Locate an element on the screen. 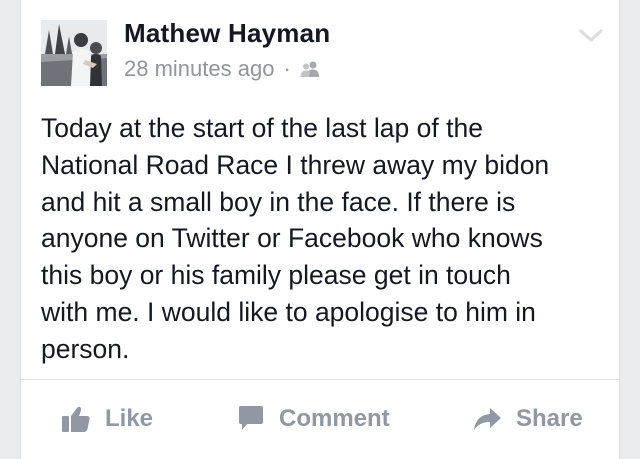 The image size is (640, 459). friends-icon is located at coordinates (310, 69).